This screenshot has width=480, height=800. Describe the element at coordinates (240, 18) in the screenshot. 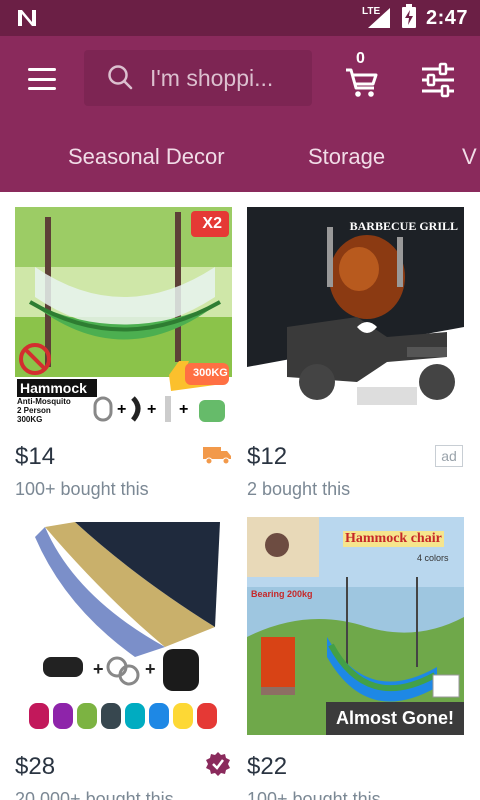

I see `status-bar: LTE 2:47` at that location.